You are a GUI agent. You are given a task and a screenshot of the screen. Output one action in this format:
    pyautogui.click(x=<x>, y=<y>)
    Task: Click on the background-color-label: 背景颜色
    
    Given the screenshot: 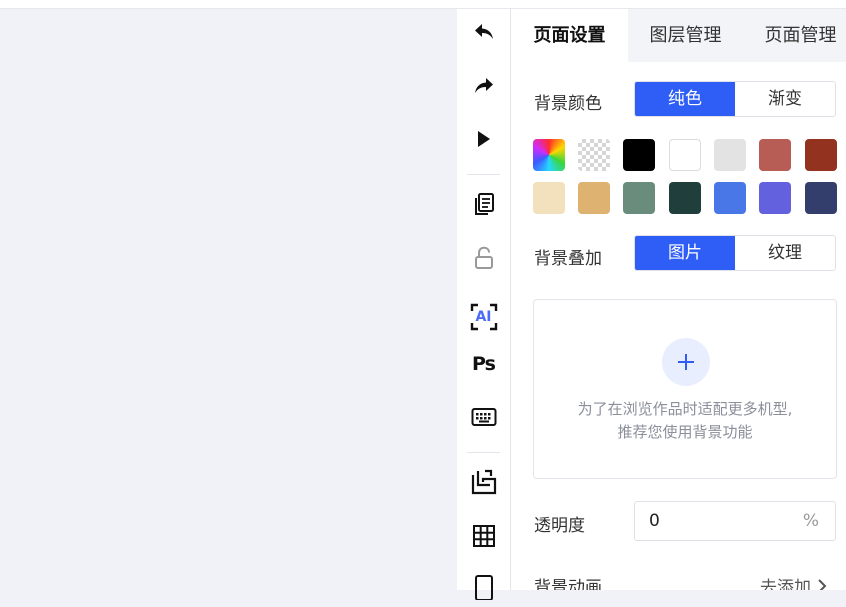 What is the action you would take?
    pyautogui.click(x=568, y=104)
    